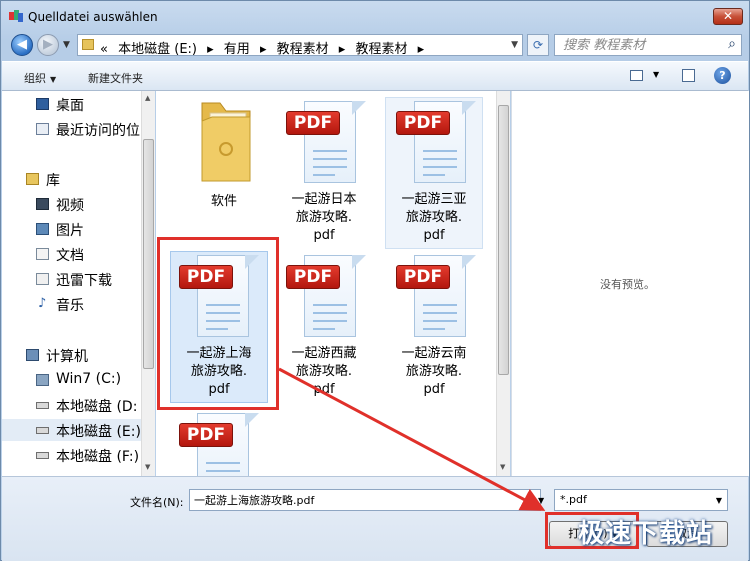 The width and height of the screenshot is (750, 561). I want to click on sidebar-item-label: 本地磁盘 (F:), so click(98, 457).